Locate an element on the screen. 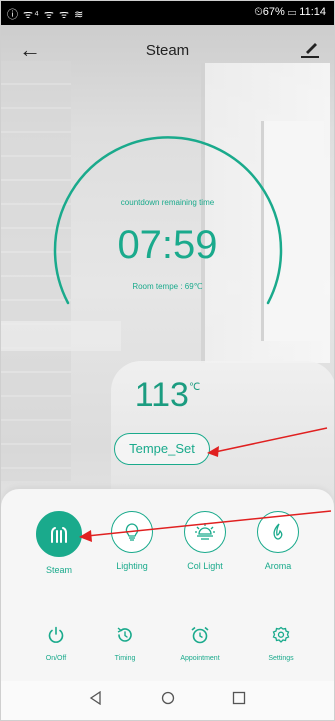 The image size is (335, 721). tempe-set-button: Tempe_Set is located at coordinates (162, 449).